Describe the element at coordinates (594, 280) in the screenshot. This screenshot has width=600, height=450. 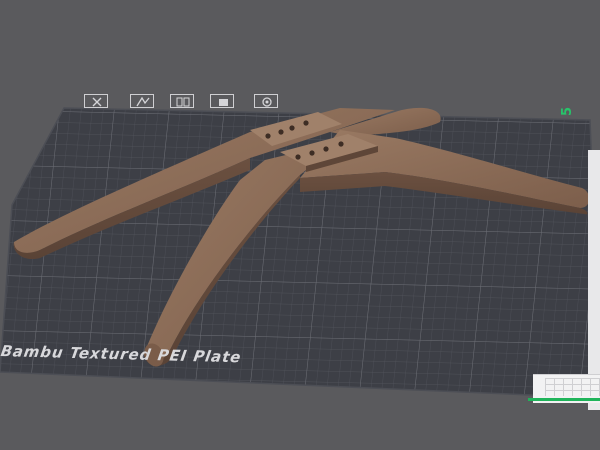
I see `side-panel-edge` at that location.